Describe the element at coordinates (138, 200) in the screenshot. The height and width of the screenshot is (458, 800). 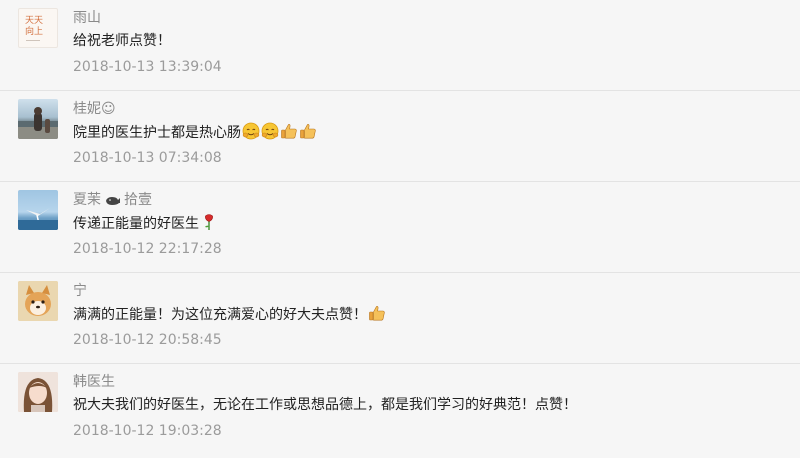
I see `commenter-name-suffix: 拾壹` at that location.